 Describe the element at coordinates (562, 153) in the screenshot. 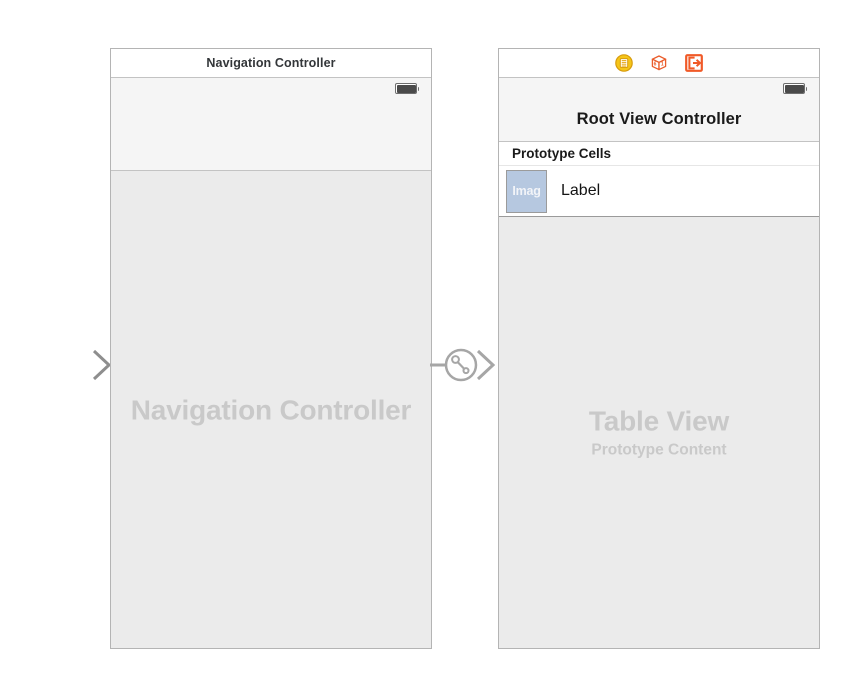

I see `prototype-cells-header-label: Prototype Cells` at that location.